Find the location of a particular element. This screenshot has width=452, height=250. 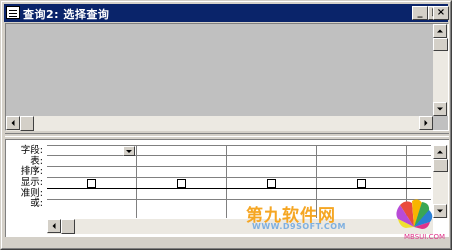

title-bar: 查询2: 选择查询 _ □ is located at coordinates (226, 13).